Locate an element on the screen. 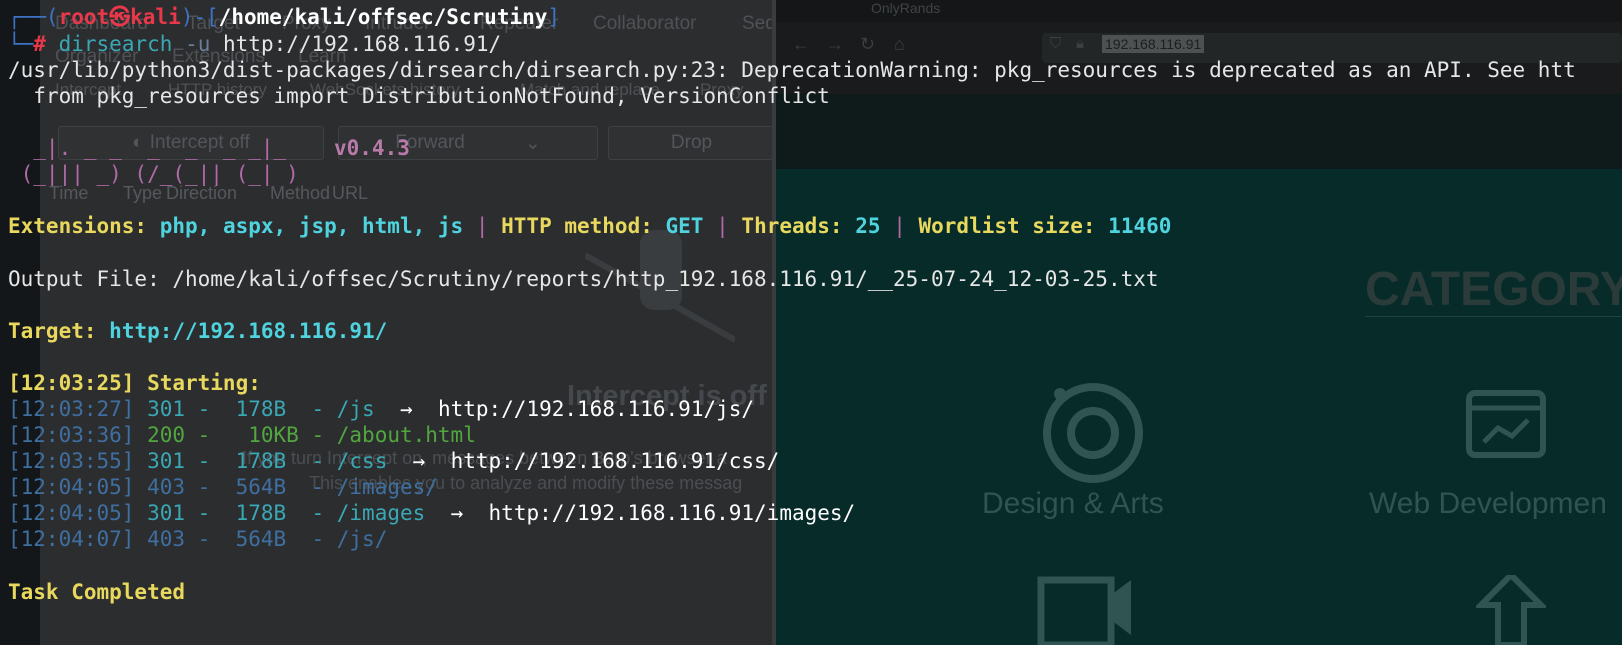 This screenshot has height=645, width=1622. http-method-value: GET is located at coordinates (684, 226).